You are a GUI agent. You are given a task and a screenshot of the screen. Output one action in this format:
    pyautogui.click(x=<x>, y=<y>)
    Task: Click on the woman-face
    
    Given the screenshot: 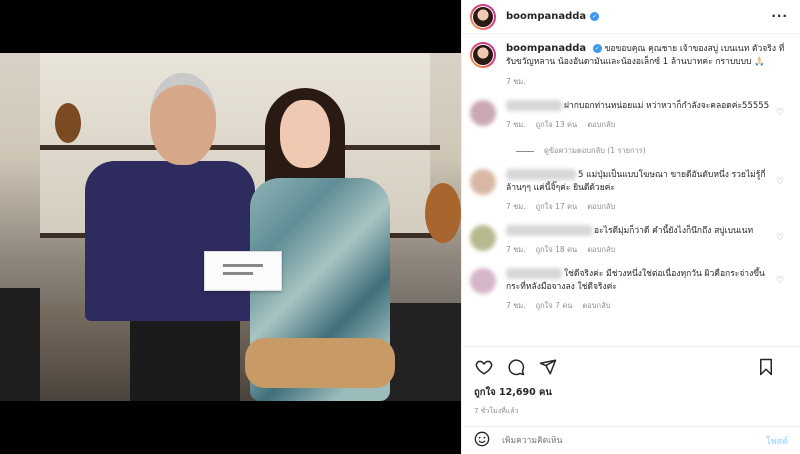 What is the action you would take?
    pyautogui.click(x=305, y=134)
    